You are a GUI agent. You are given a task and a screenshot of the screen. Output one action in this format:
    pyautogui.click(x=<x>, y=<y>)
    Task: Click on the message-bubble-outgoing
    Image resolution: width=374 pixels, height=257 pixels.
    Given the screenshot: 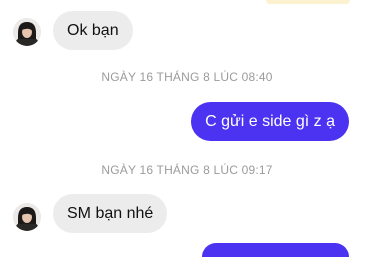 What is the action you would take?
    pyautogui.click(x=275, y=250)
    